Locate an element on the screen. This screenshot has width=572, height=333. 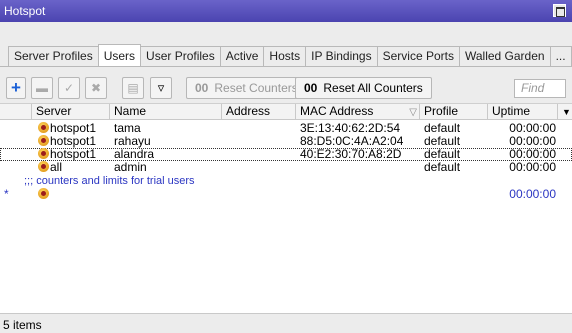
reset-all-counters-button: 00 Reset All Counters is located at coordinates (363, 88).